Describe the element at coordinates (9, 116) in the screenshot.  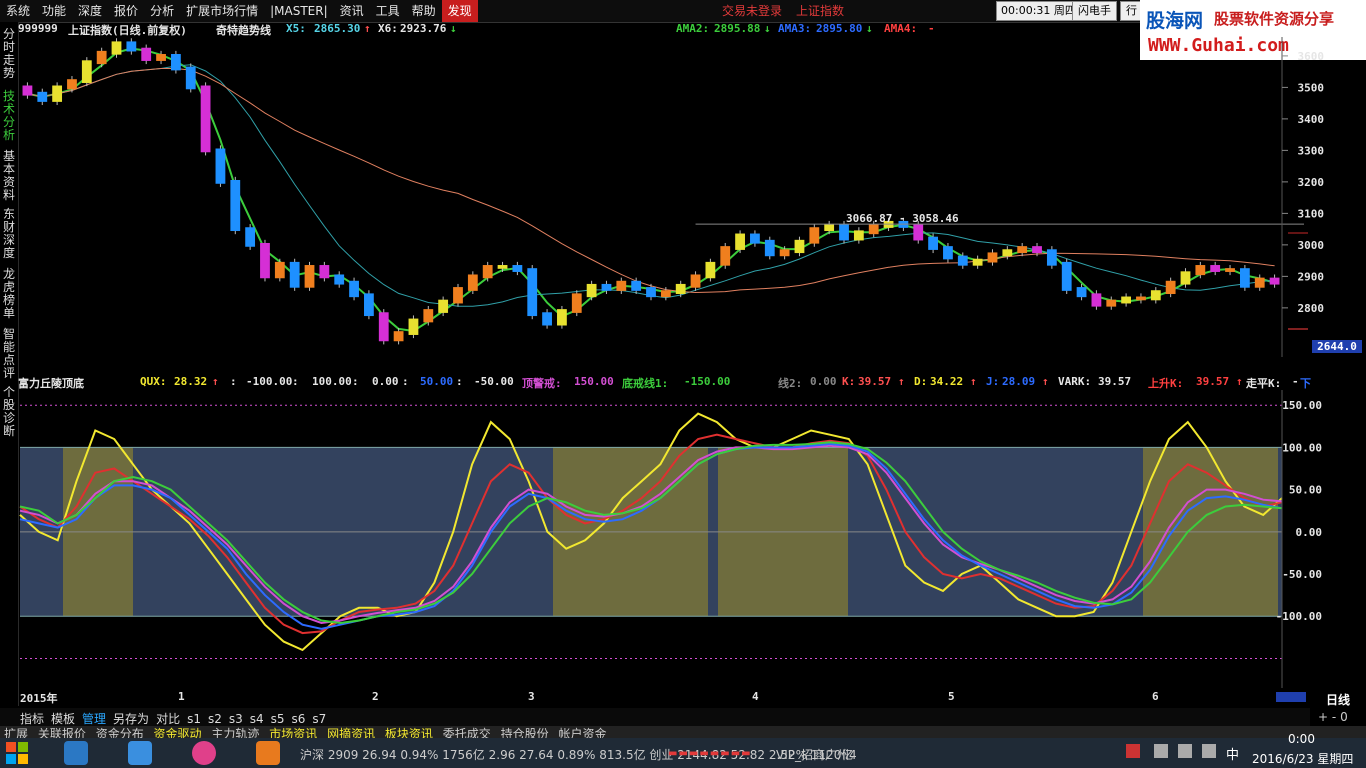
I see `sidebar-tab-technical: 技术分析` at that location.